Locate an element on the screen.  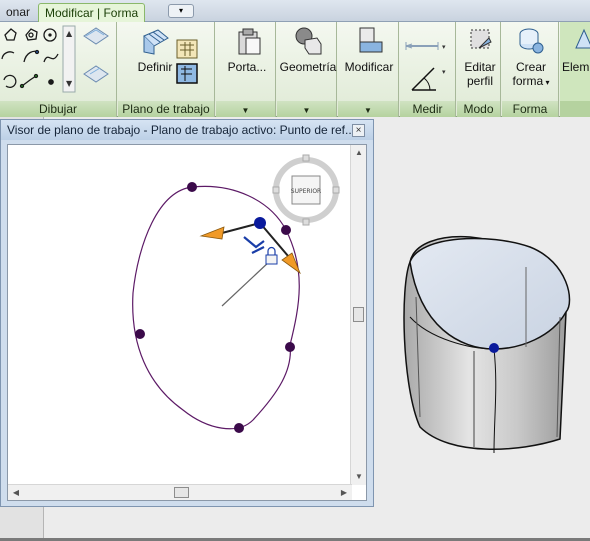
panel-title-element is located at coordinates (575, 109).